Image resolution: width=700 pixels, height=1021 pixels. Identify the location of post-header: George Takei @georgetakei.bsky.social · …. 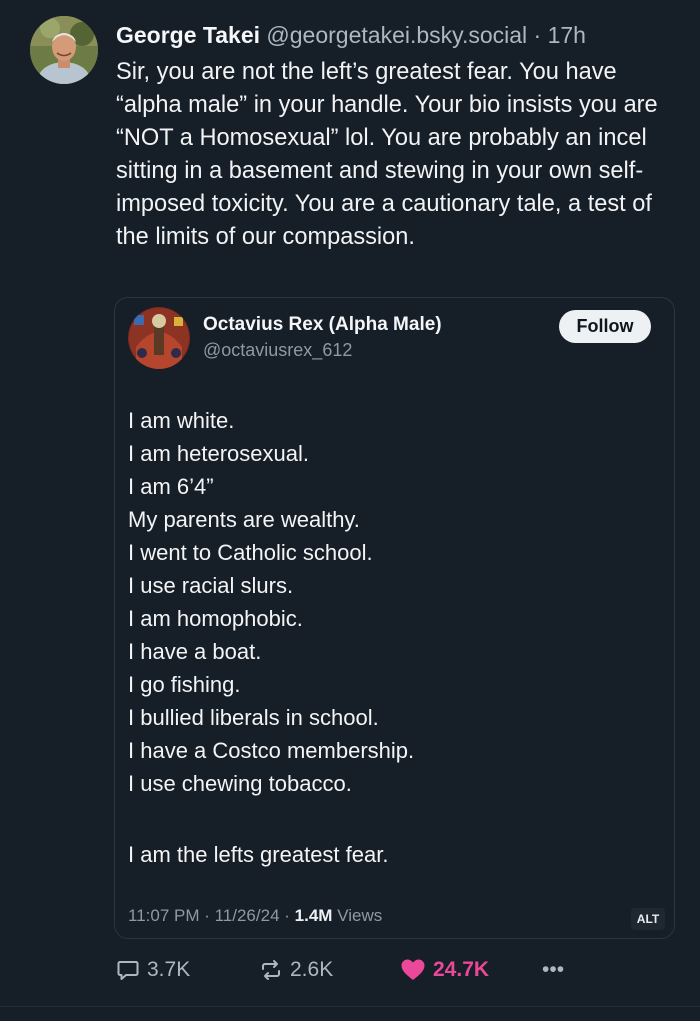
(351, 35).